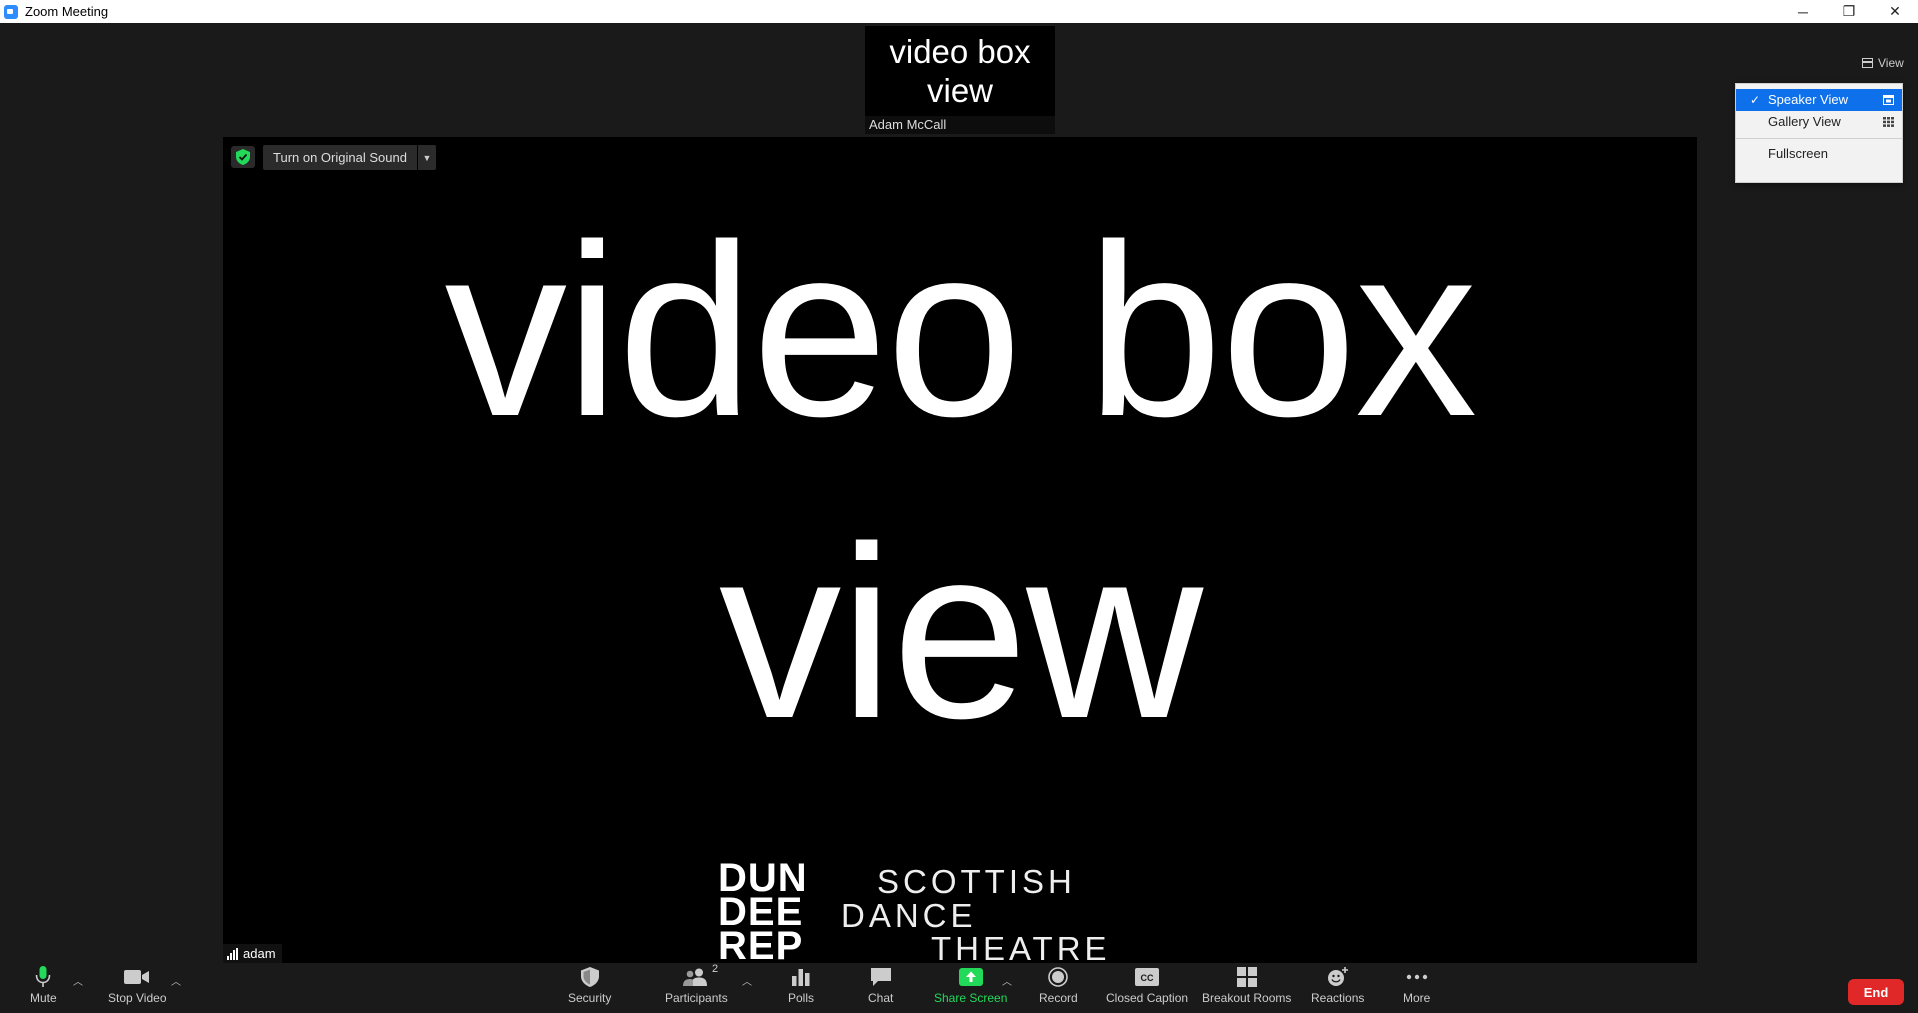 The image size is (1918, 1013). I want to click on logo-sdt-line3: THEATRE, so click(1021, 946).